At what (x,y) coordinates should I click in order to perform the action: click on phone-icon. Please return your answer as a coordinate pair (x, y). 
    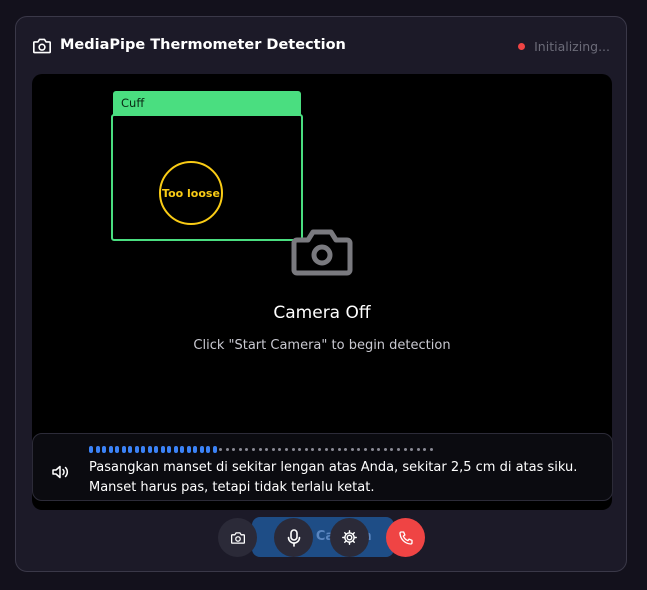
    Looking at the image, I should click on (405, 537).